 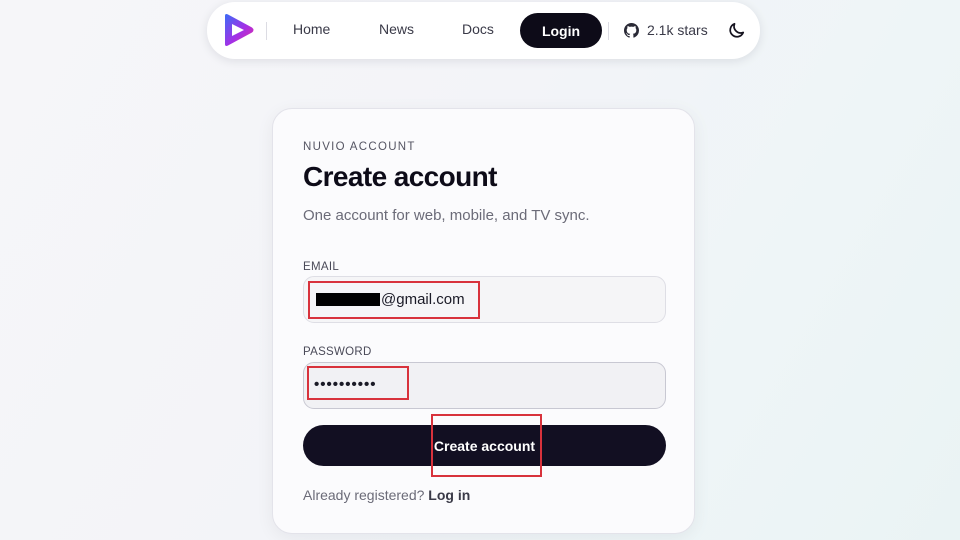 What do you see at coordinates (366, 495) in the screenshot?
I see `login-prompt-text: Already registered?` at bounding box center [366, 495].